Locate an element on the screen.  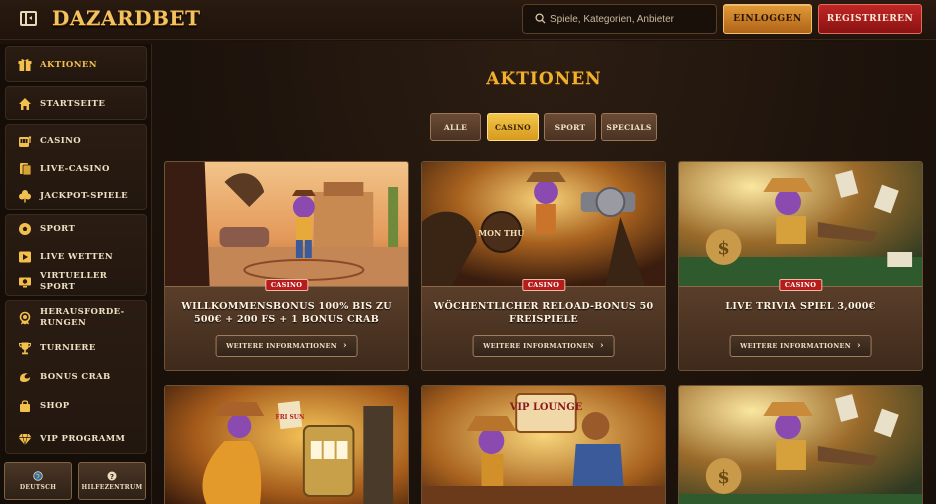
sidebar-item-turniere: TURNIERE is located at coordinates (76, 348).